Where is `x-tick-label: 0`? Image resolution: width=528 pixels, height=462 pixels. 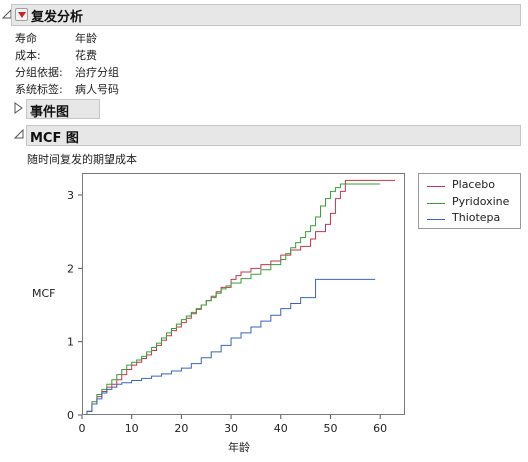
x-tick-label: 0 is located at coordinates (82, 428).